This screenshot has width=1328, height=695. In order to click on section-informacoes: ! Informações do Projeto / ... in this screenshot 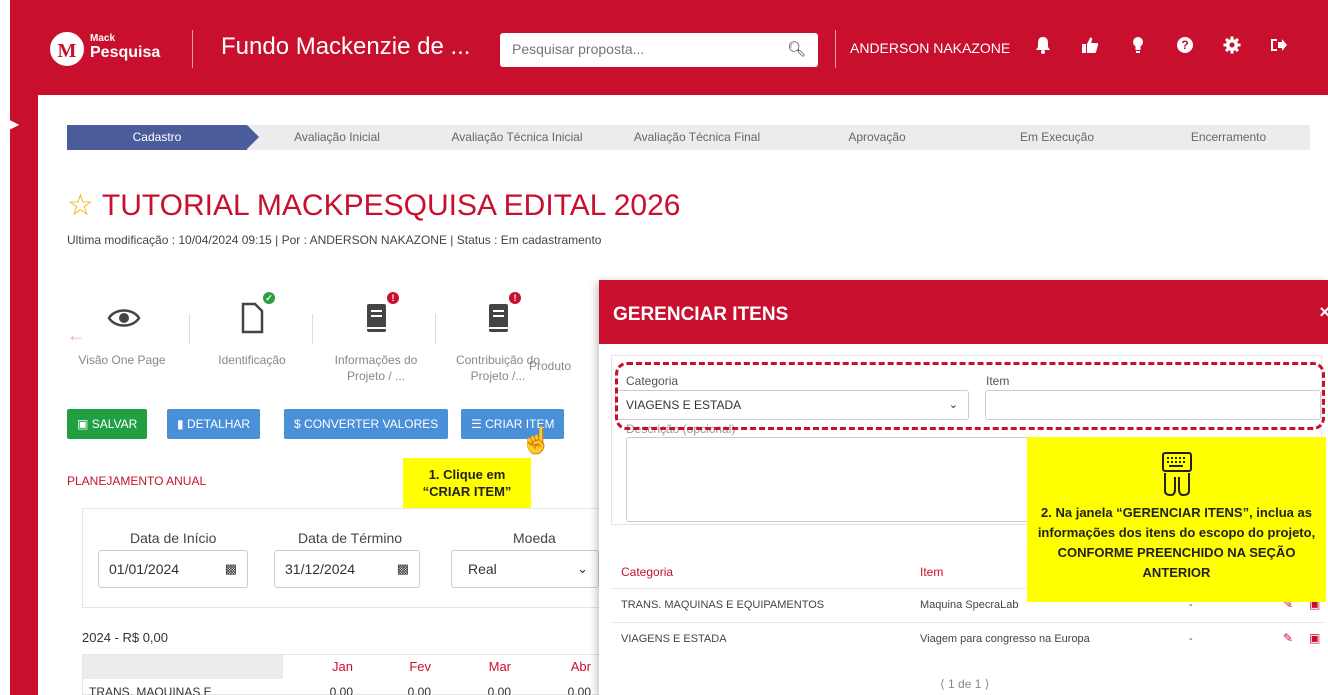, I will do `click(376, 338)`.